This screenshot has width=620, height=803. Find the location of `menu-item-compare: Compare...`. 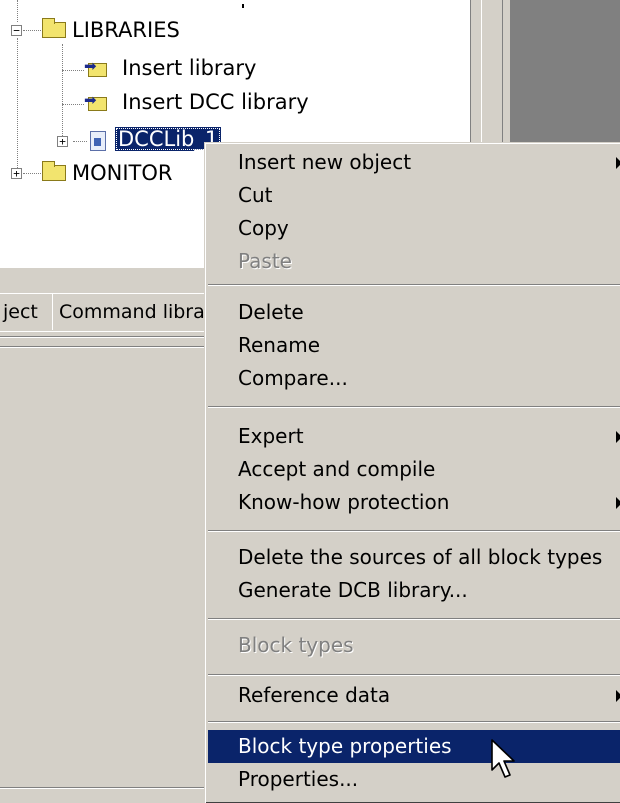

menu-item-compare: Compare... is located at coordinates (414, 378).